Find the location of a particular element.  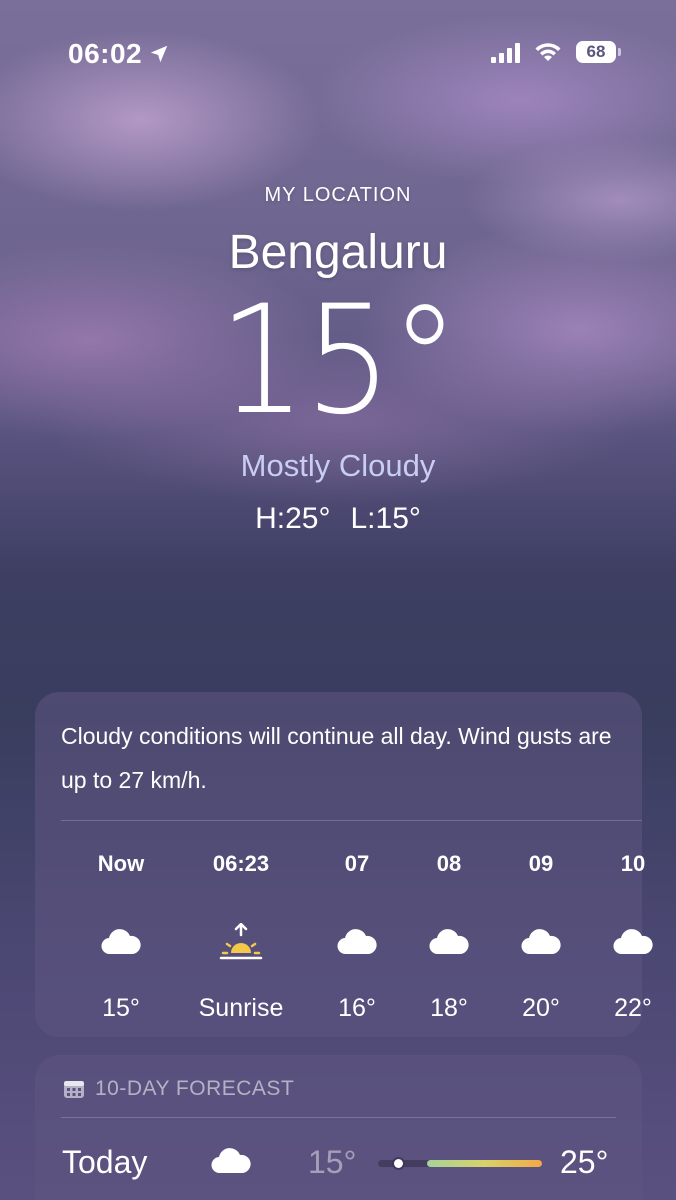

hour-value: 20° is located at coordinates (541, 1008).